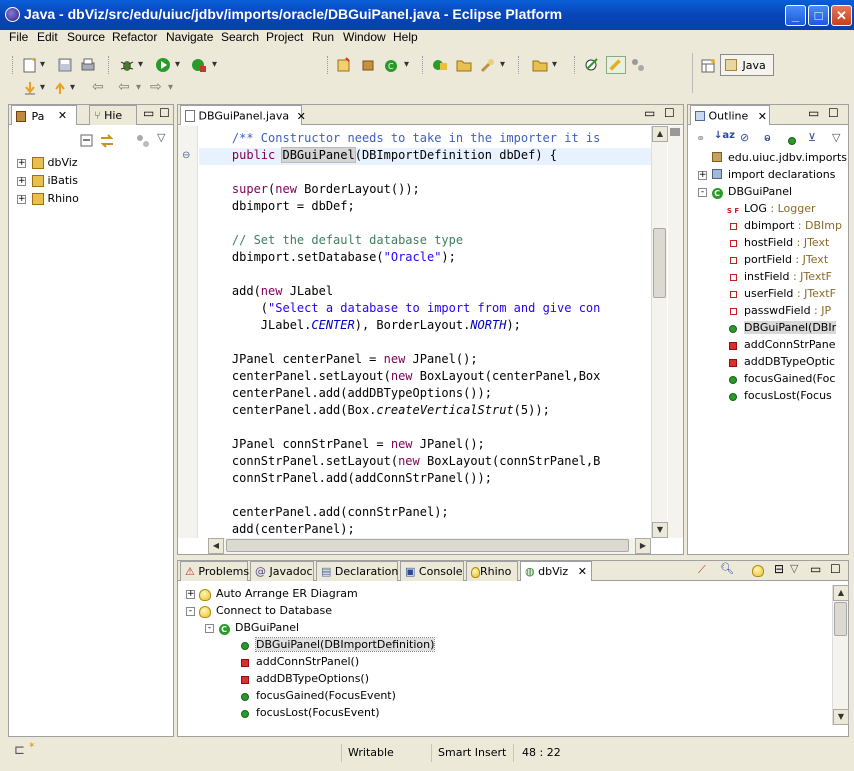  What do you see at coordinates (138, 87) in the screenshot?
I see `back-dropdown-icon: ▾` at bounding box center [138, 87].